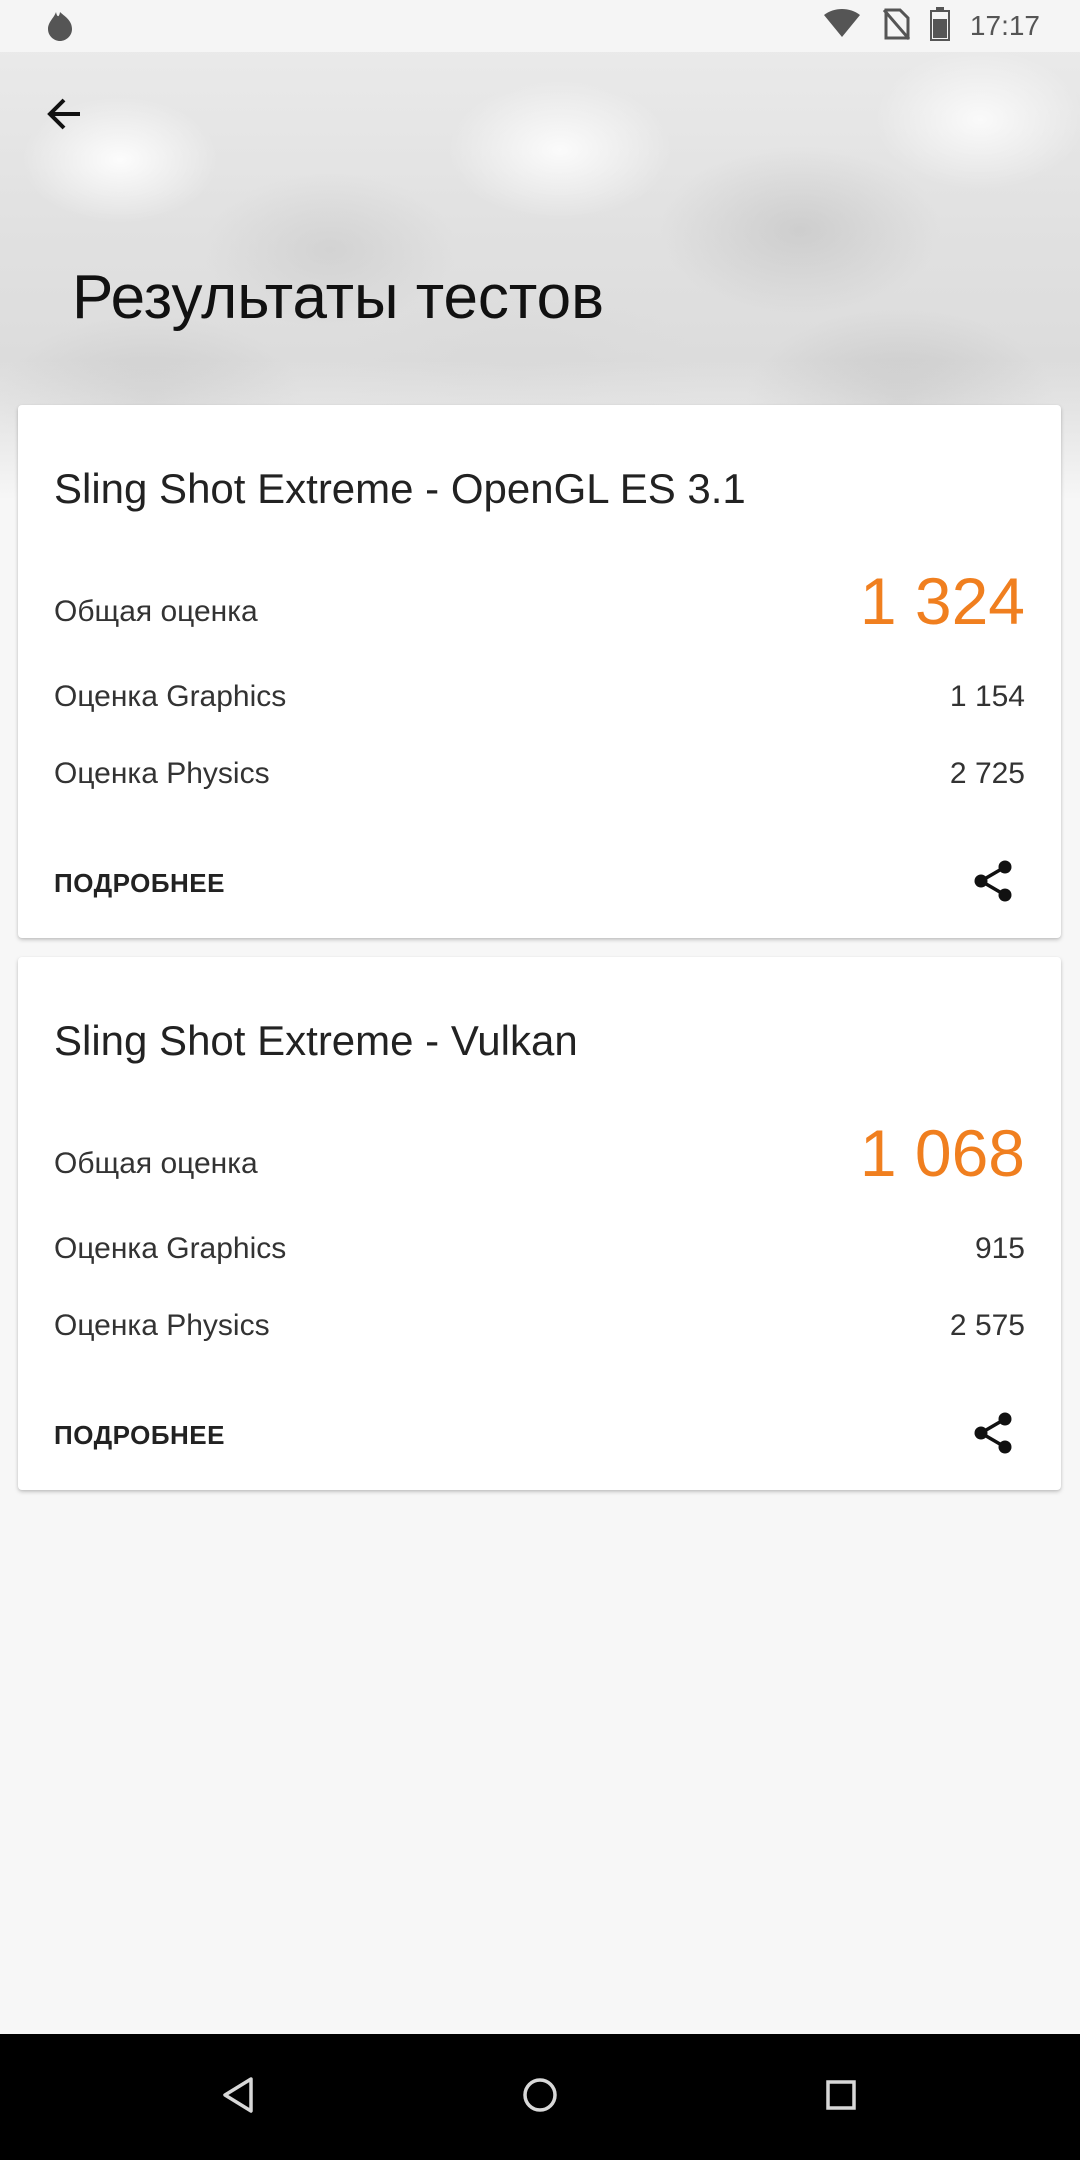  Describe the element at coordinates (842, 26) in the screenshot. I see `wifi-icon` at that location.